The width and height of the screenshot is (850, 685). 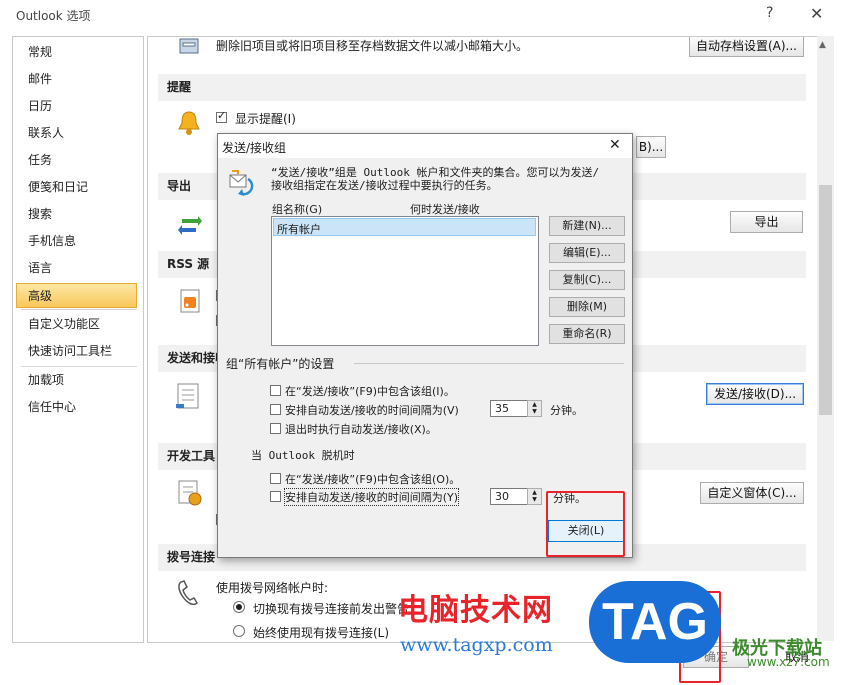 What do you see at coordinates (275, 409) in the screenshot?
I see `online-schedule-checkbox` at bounding box center [275, 409].